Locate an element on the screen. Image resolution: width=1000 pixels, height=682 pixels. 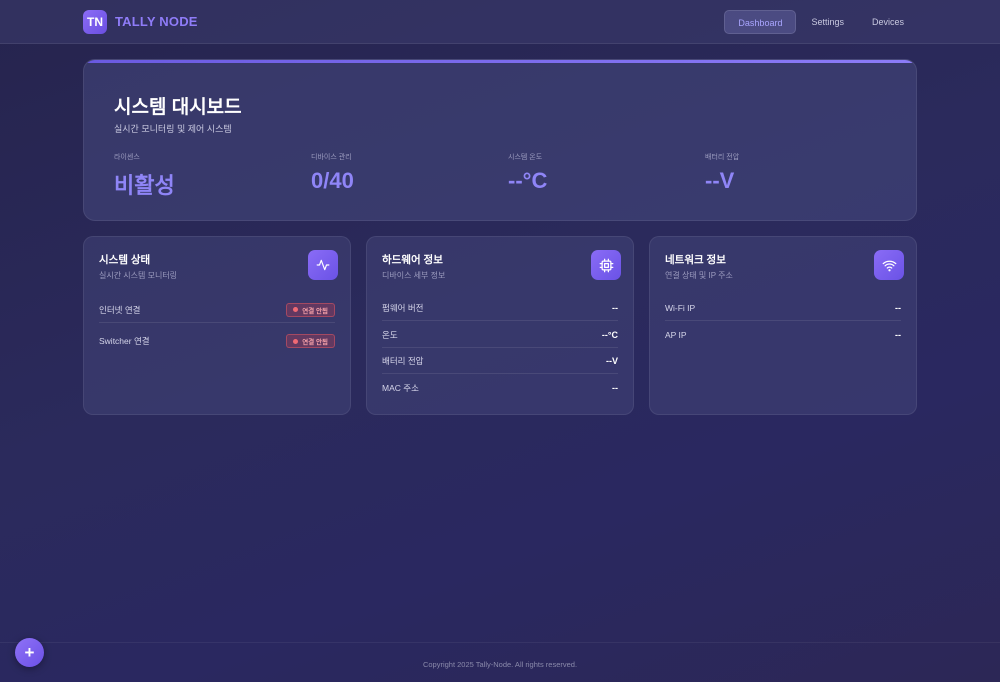
plus-icon: + is located at coordinates (29, 652).